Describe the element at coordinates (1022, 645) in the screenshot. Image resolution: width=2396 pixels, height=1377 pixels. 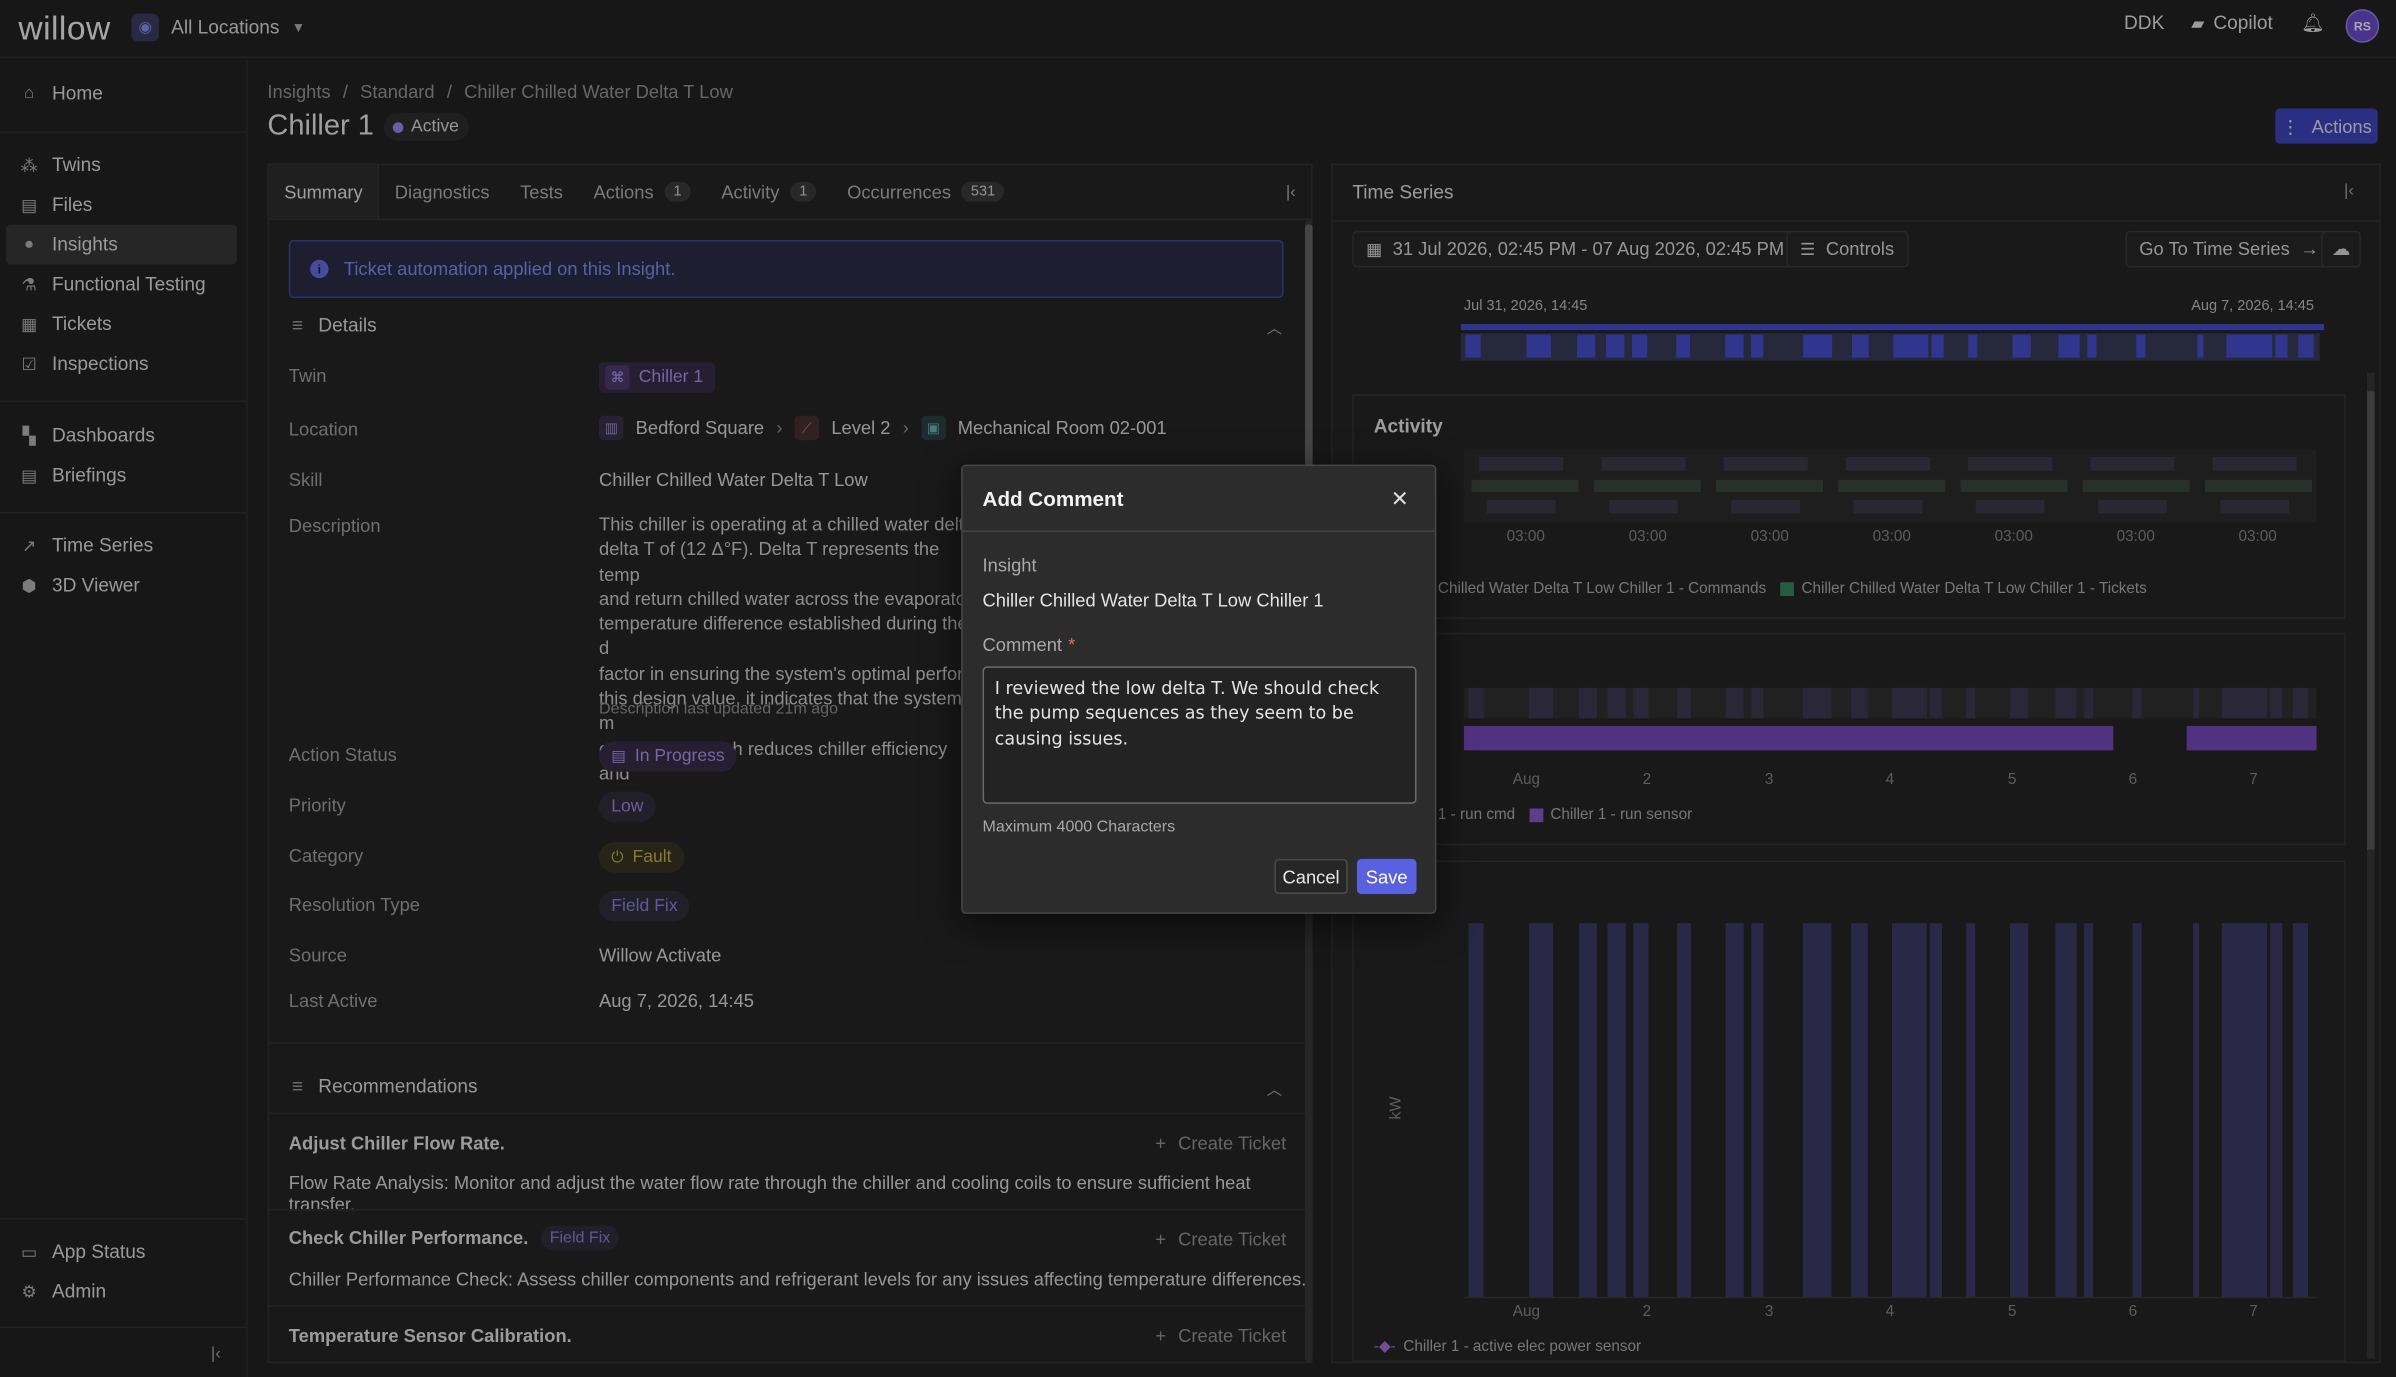
I see `comment-label: Comment` at that location.